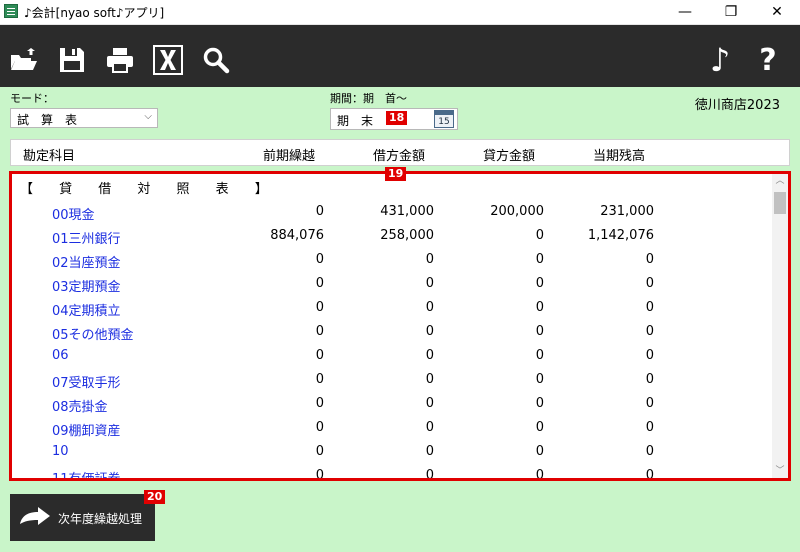 Image resolution: width=800 pixels, height=552 pixels. What do you see at coordinates (780, 471) in the screenshot?
I see `scroll-down-icon: ﹀` at bounding box center [780, 471].